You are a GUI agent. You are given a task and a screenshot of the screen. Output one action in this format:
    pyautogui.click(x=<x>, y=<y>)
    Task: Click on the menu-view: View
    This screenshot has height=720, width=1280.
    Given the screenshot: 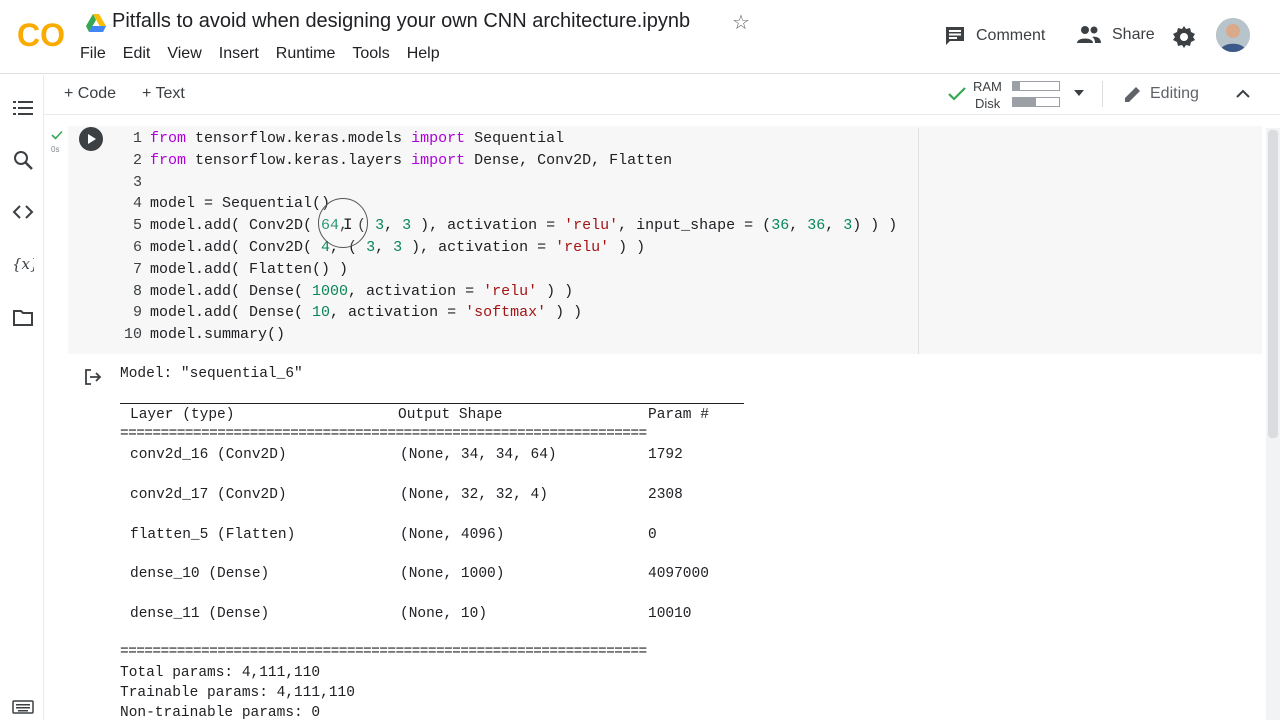 What is the action you would take?
    pyautogui.click(x=187, y=54)
    